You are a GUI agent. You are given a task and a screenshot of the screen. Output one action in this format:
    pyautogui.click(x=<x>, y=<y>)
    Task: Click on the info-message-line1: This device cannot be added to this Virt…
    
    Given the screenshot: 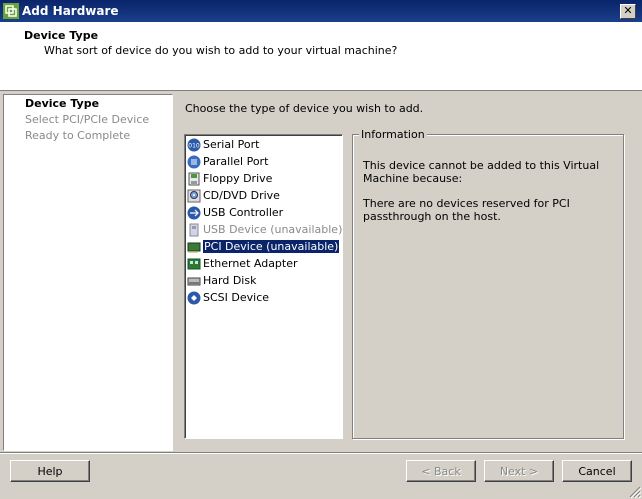 What is the action you would take?
    pyautogui.click(x=481, y=172)
    